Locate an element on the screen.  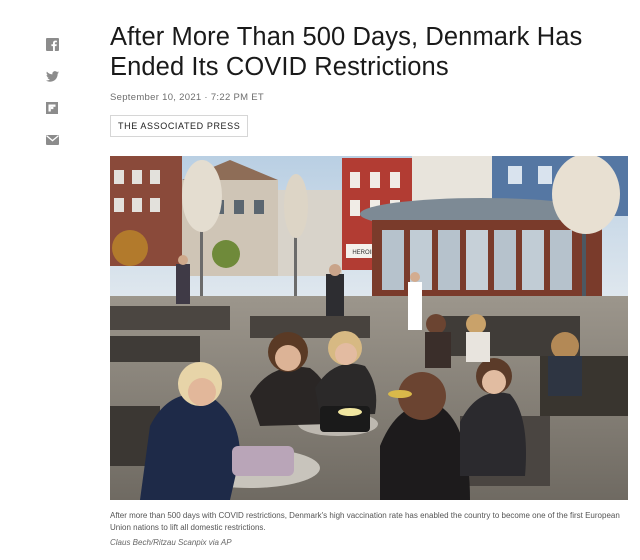
facebook-icon is located at coordinates (52, 44).